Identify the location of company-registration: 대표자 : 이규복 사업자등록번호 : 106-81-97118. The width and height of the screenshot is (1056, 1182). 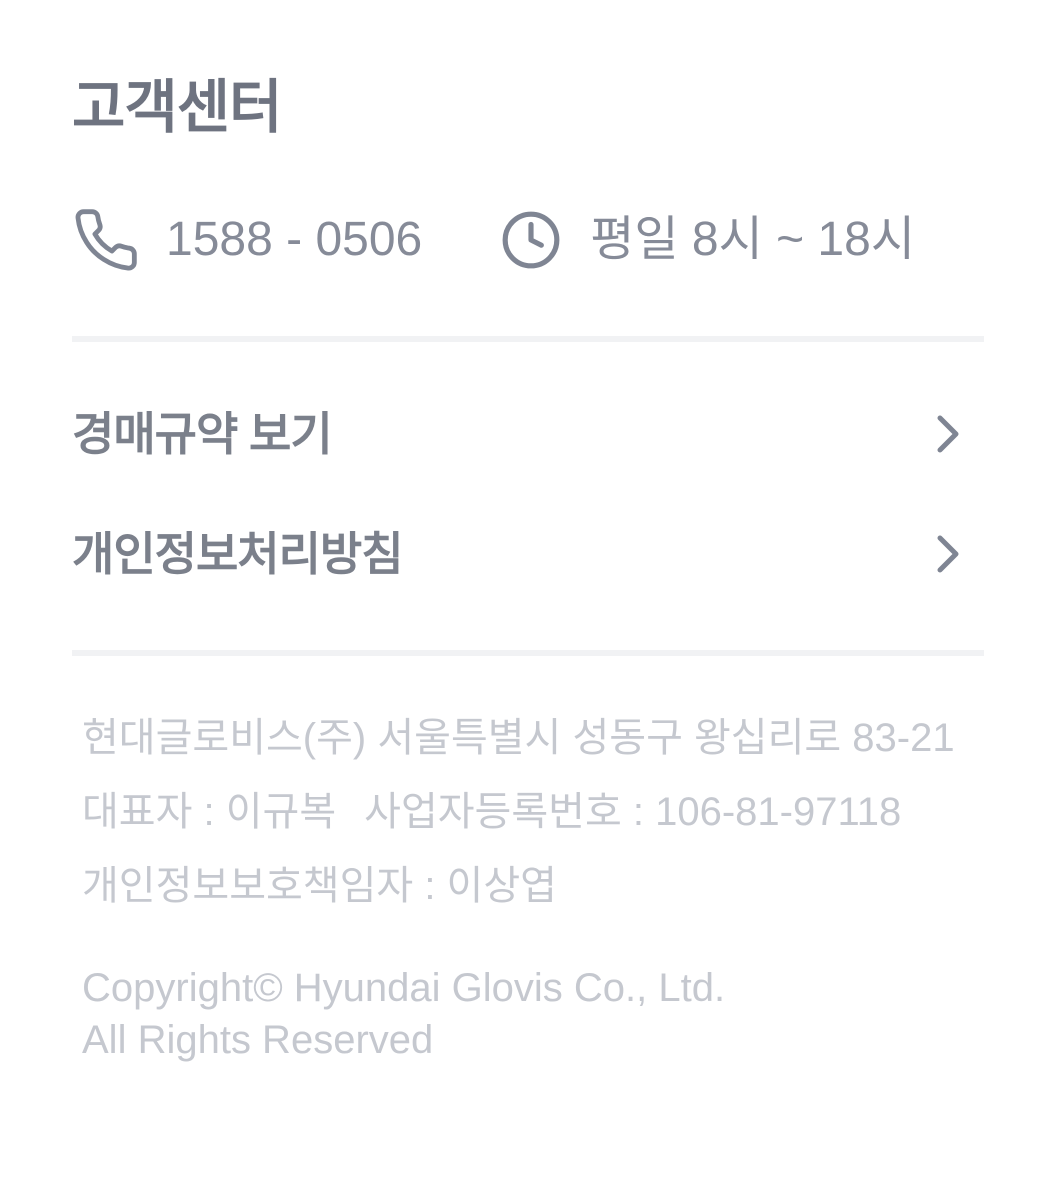
(547, 817).